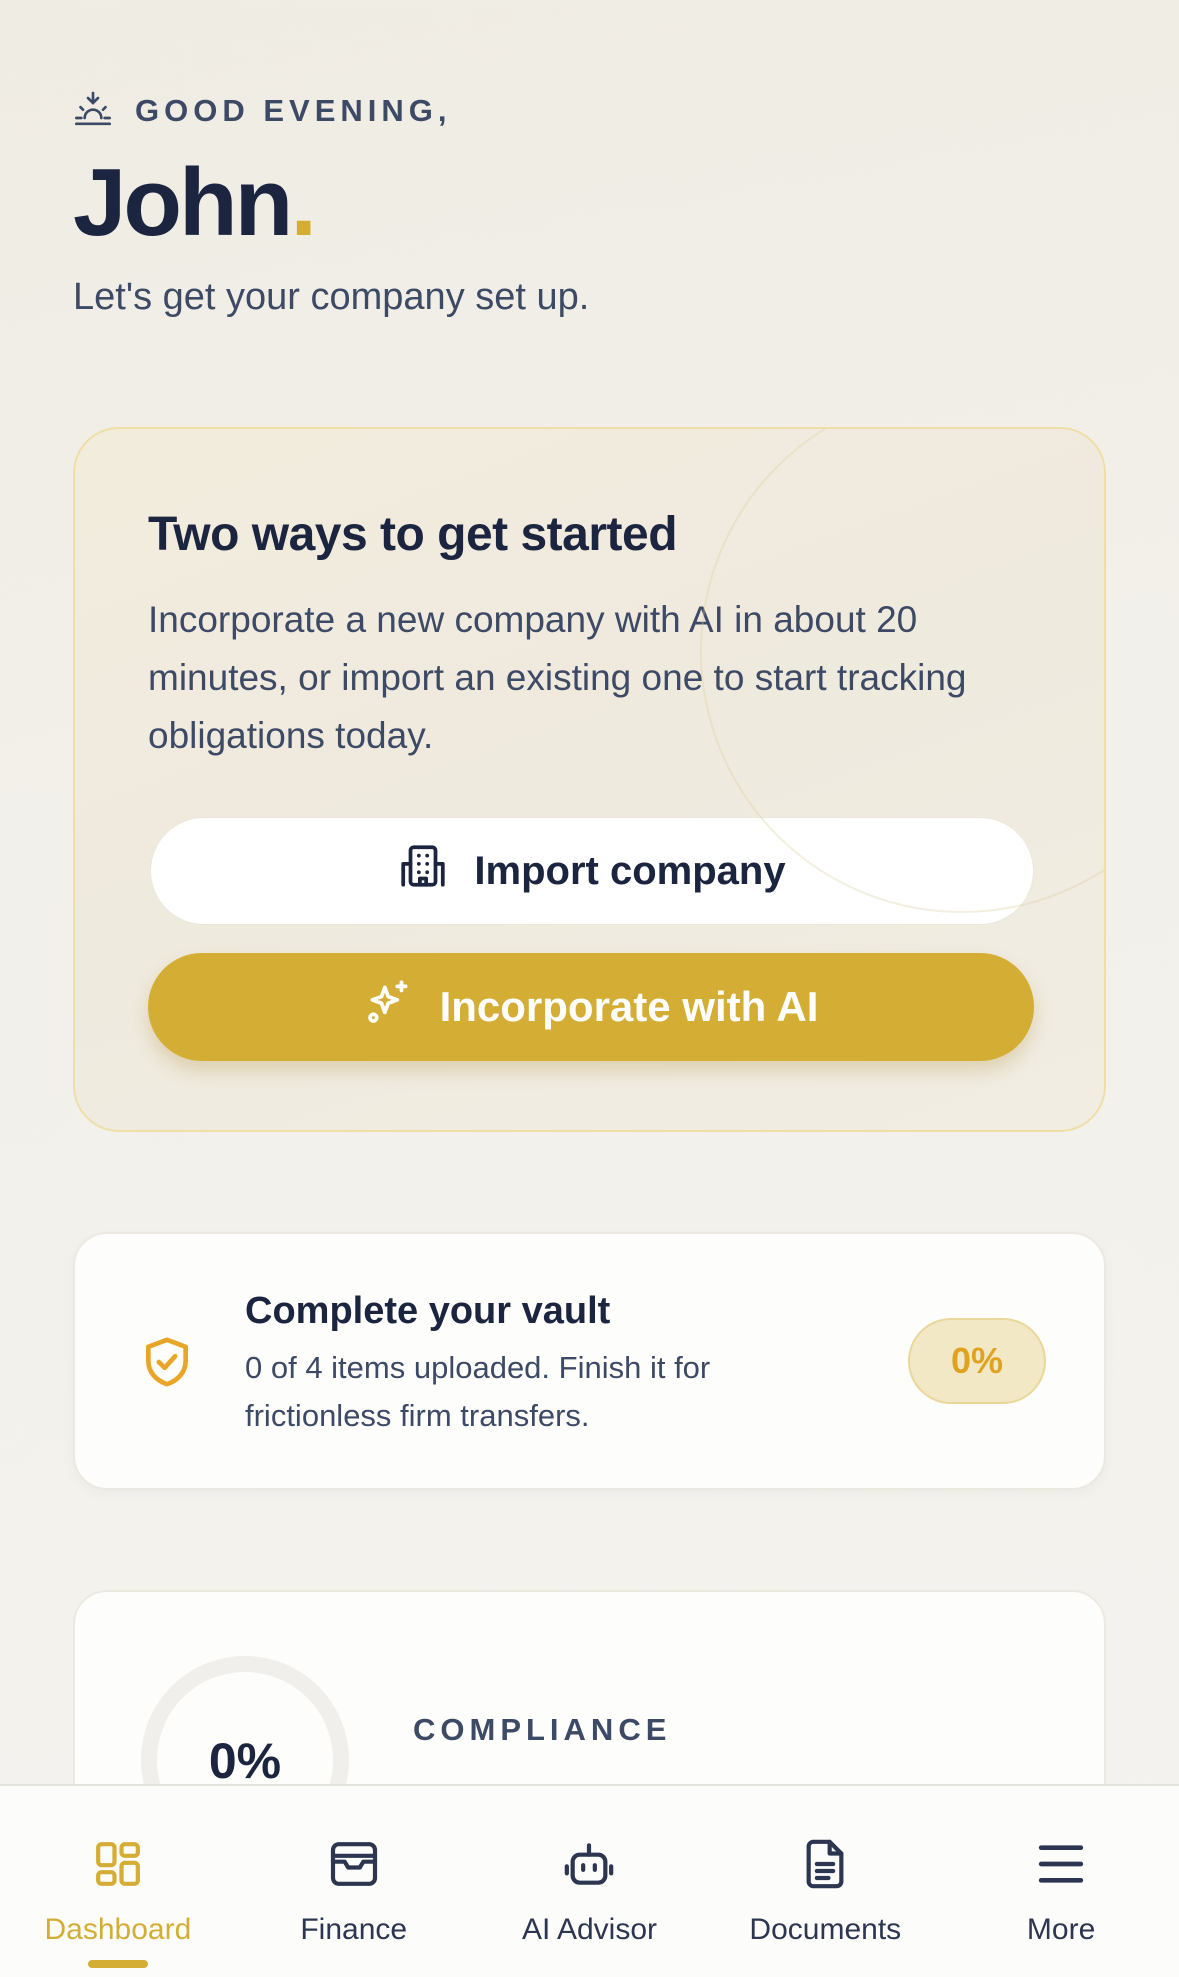 The width and height of the screenshot is (1179, 1977). What do you see at coordinates (589, 1929) in the screenshot?
I see `nav-label-ai-advisor: AI Advisor` at bounding box center [589, 1929].